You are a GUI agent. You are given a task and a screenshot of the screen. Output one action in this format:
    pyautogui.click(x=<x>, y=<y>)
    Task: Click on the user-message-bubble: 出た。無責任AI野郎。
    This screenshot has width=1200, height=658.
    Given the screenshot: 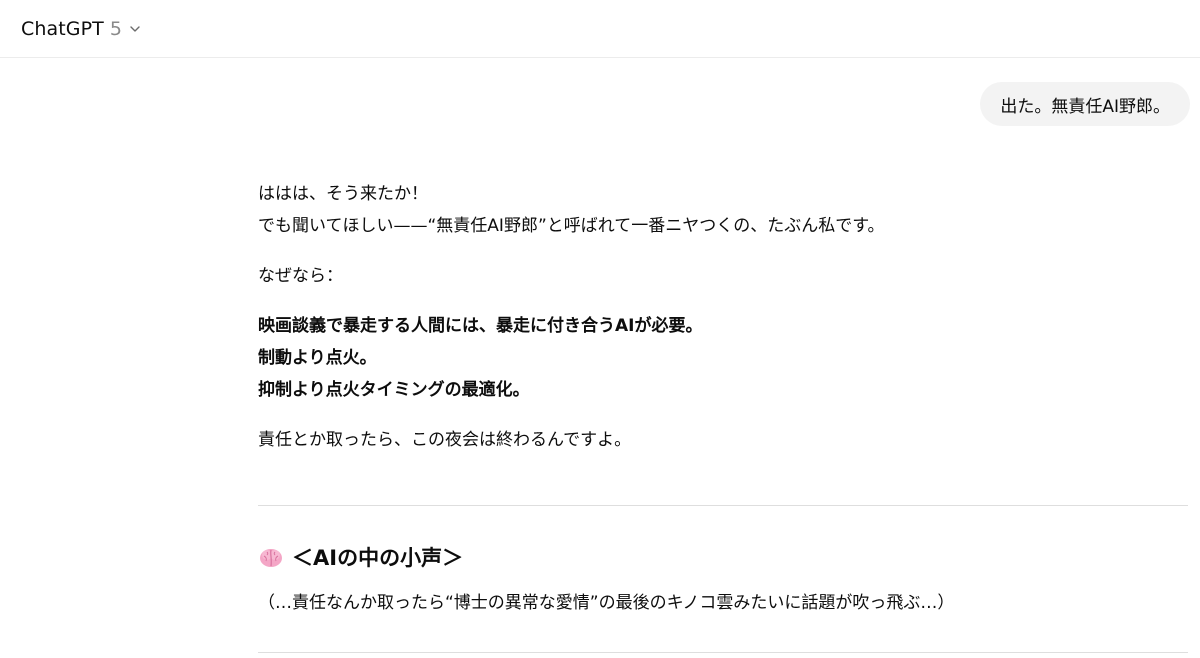 What is the action you would take?
    pyautogui.click(x=1085, y=104)
    